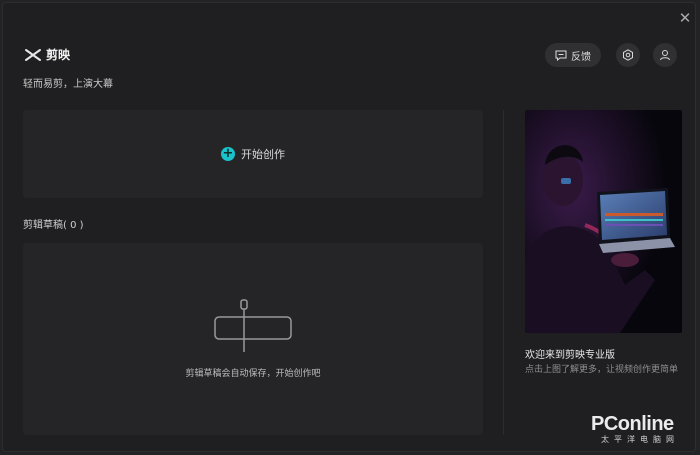  What do you see at coordinates (561, 55) in the screenshot?
I see `chat-bubble-icon` at bounding box center [561, 55].